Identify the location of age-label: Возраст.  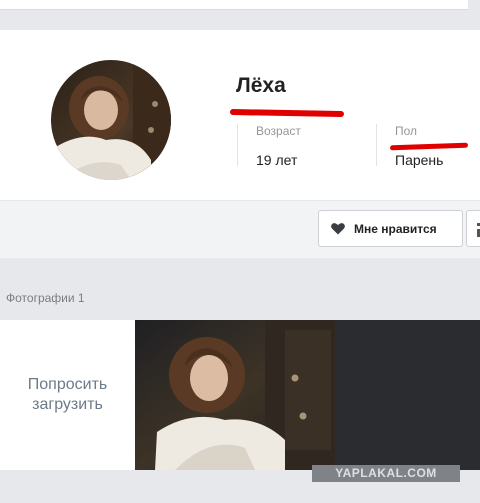
(278, 131).